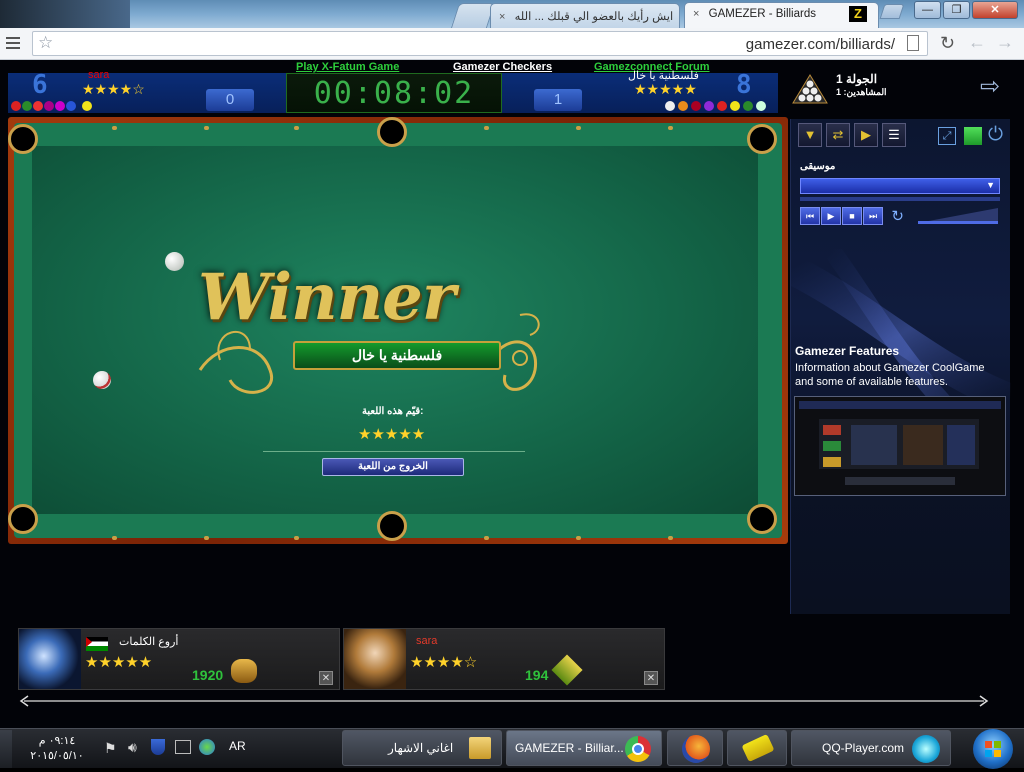  I want to click on volume-slider, so click(958, 216).